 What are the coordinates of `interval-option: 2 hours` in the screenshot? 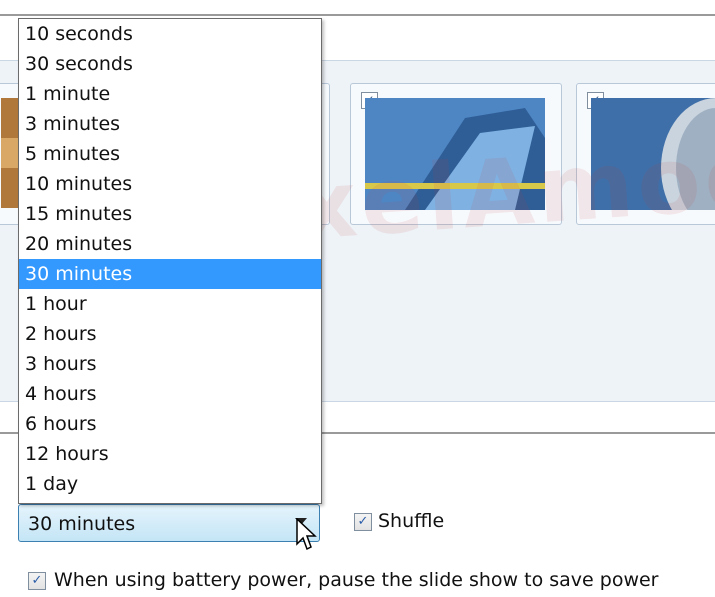 It's located at (170, 334).